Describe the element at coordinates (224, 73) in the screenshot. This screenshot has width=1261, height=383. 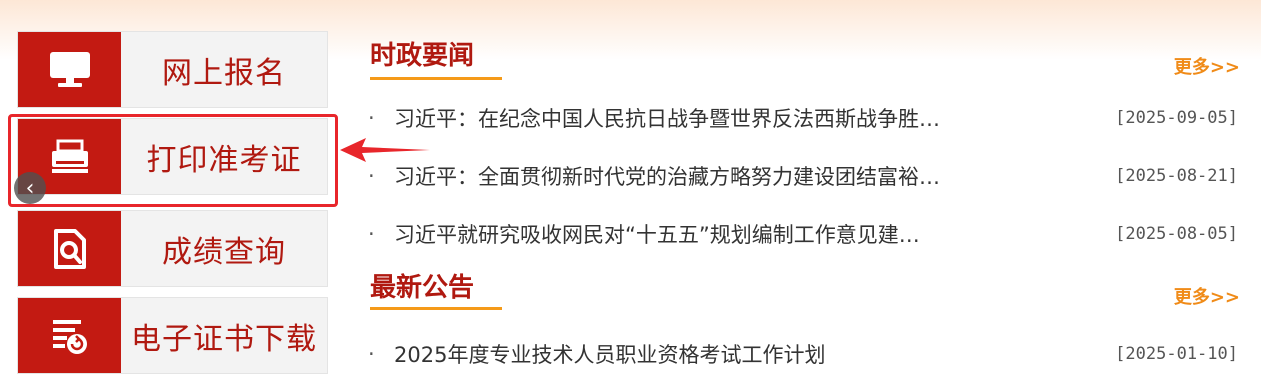
I see `nav-label: 网上报名` at that location.